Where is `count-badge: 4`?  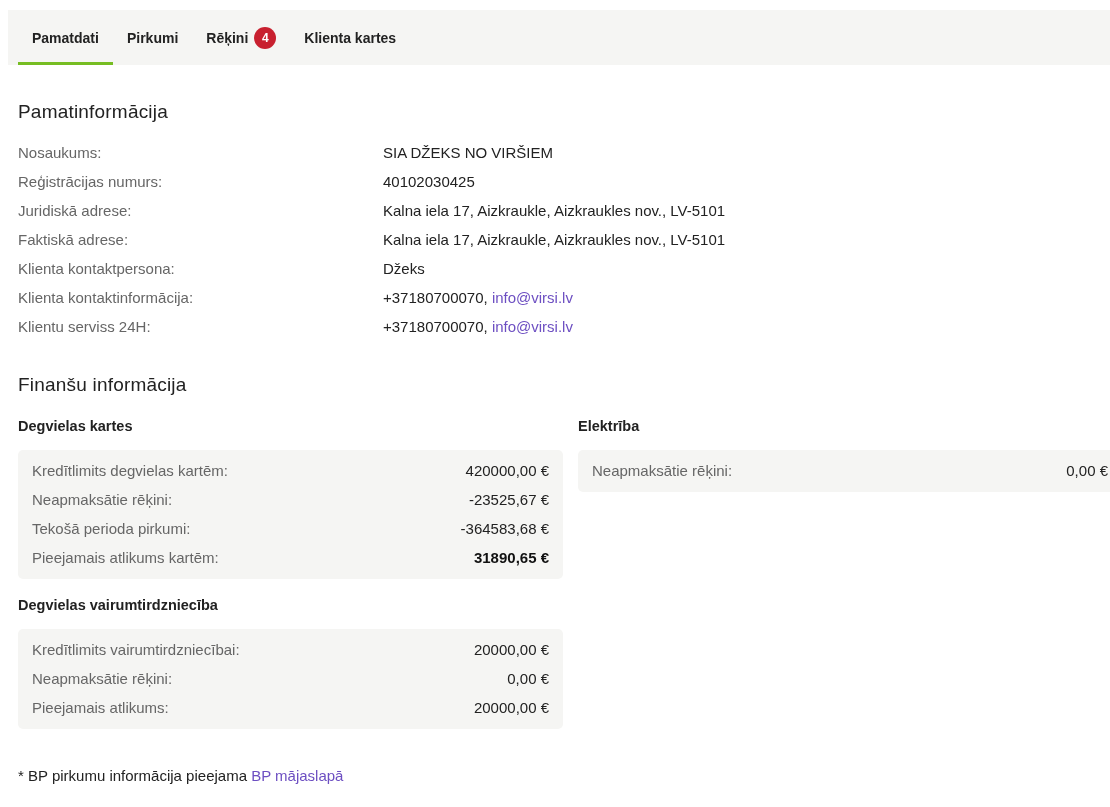
count-badge: 4 is located at coordinates (265, 37).